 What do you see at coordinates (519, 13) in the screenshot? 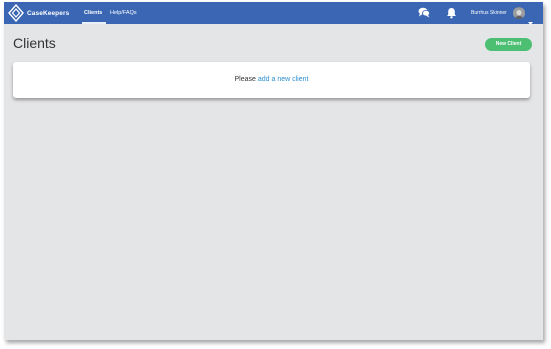
I see `avatar` at bounding box center [519, 13].